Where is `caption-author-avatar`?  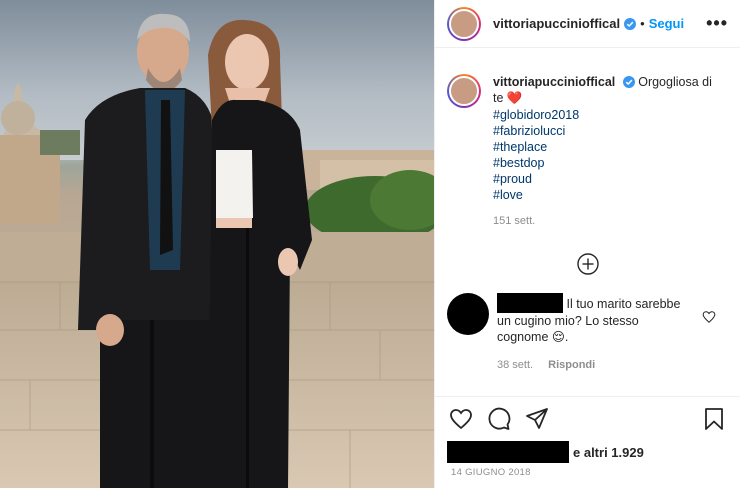 caption-author-avatar is located at coordinates (464, 91).